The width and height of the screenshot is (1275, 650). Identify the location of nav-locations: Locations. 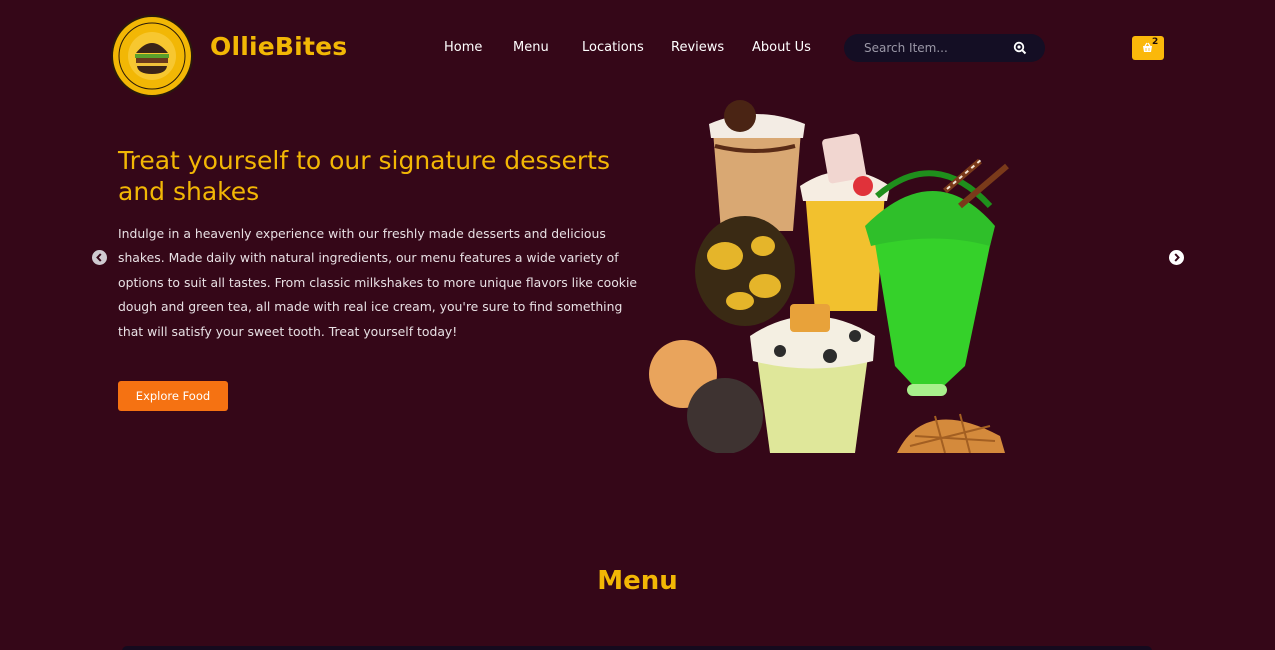
(613, 47).